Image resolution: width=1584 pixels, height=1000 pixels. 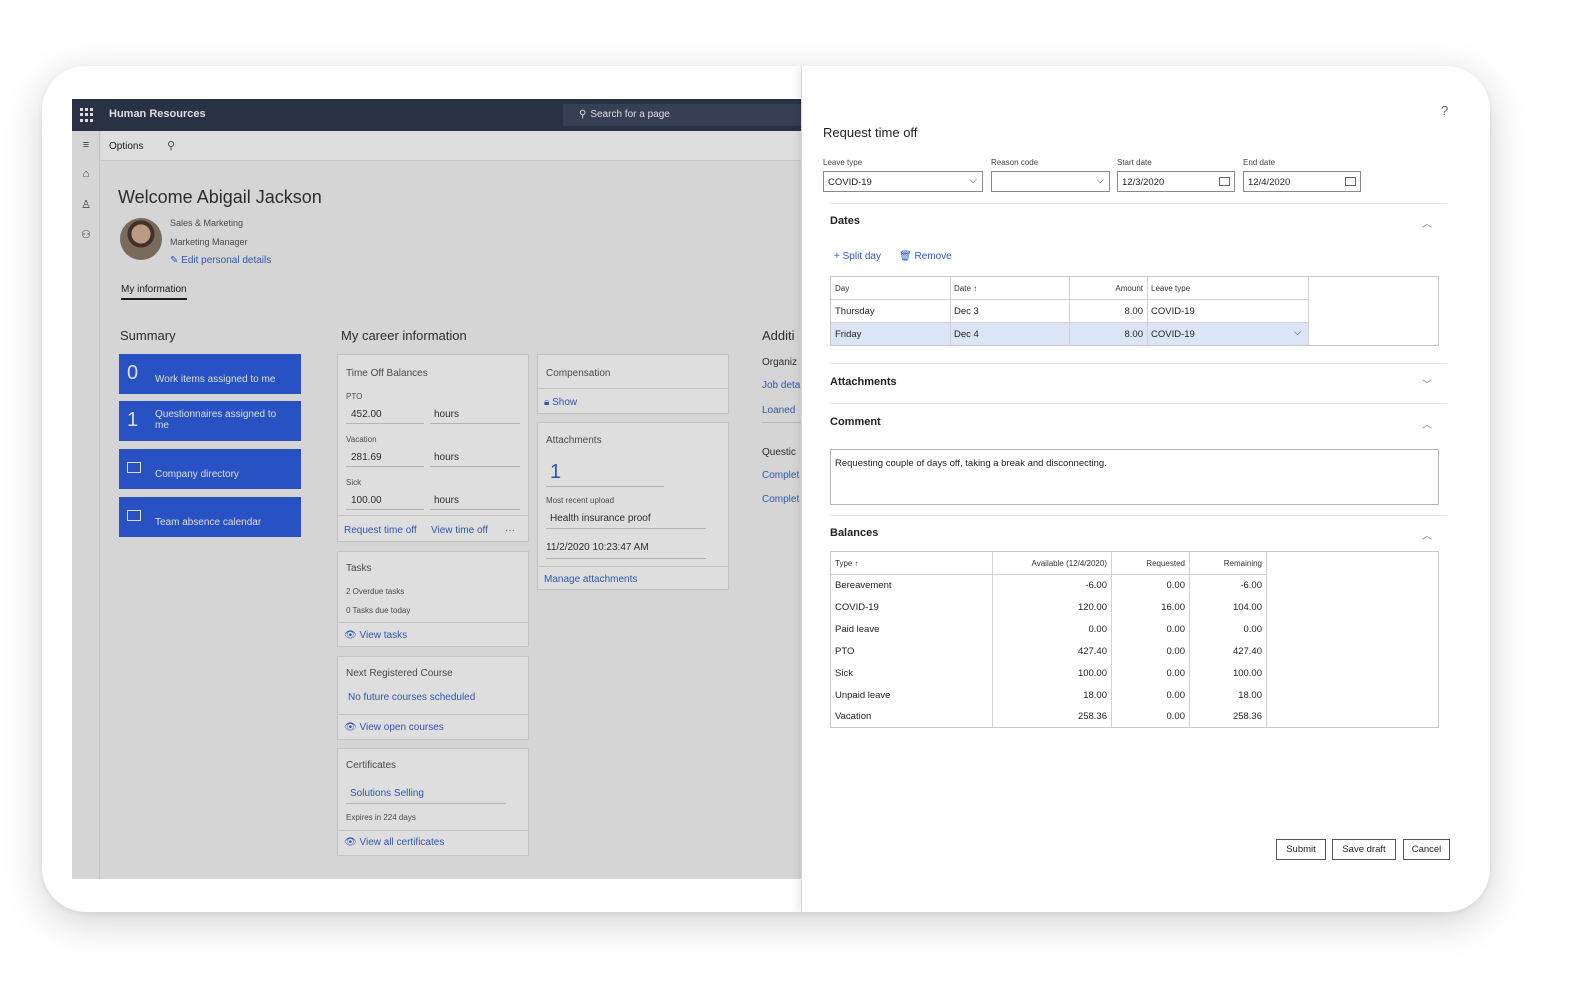 What do you see at coordinates (1227, 563) in the screenshot?
I see `column-header-remaining: Remaining` at bounding box center [1227, 563].